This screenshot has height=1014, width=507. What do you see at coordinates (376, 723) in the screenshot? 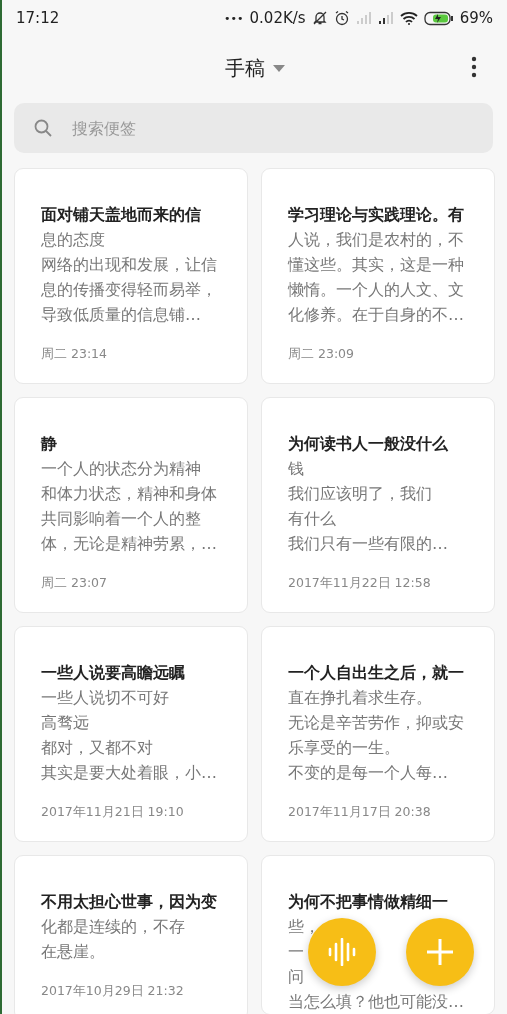
I see `note-text: 无论是辛苦劳作，抑或安` at bounding box center [376, 723].